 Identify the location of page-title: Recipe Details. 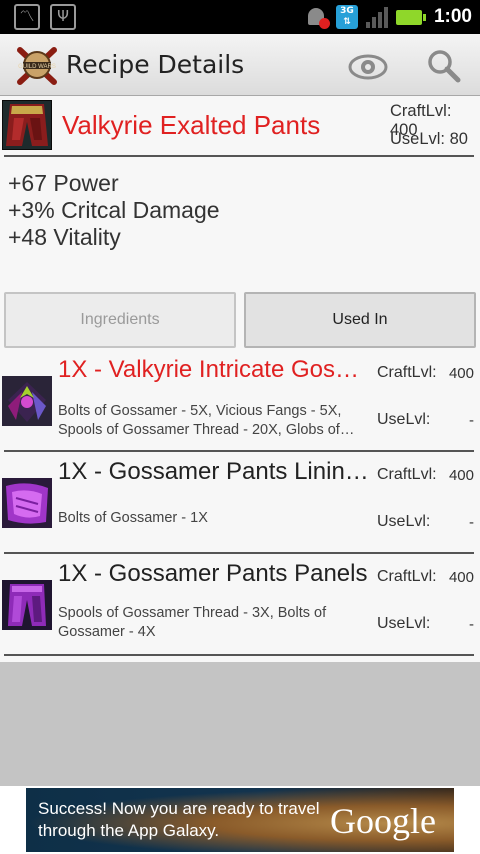
(155, 64).